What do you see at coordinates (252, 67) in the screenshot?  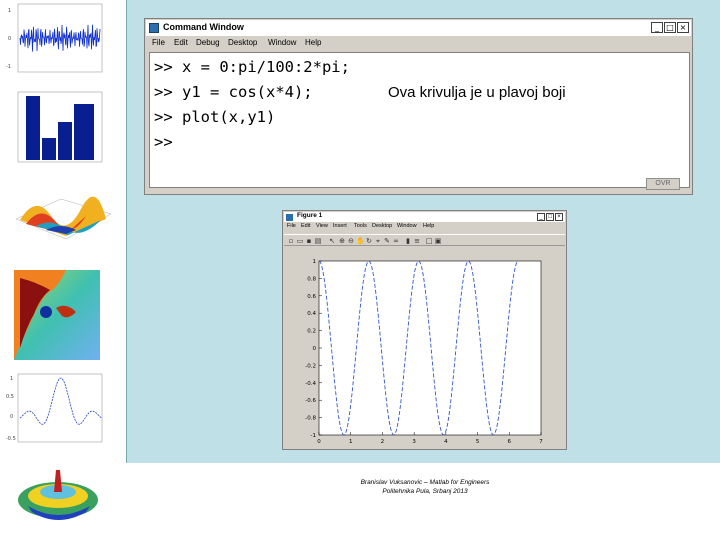 I see `command-line-1: >> x = 0:pi/100:2*pi;` at bounding box center [252, 67].